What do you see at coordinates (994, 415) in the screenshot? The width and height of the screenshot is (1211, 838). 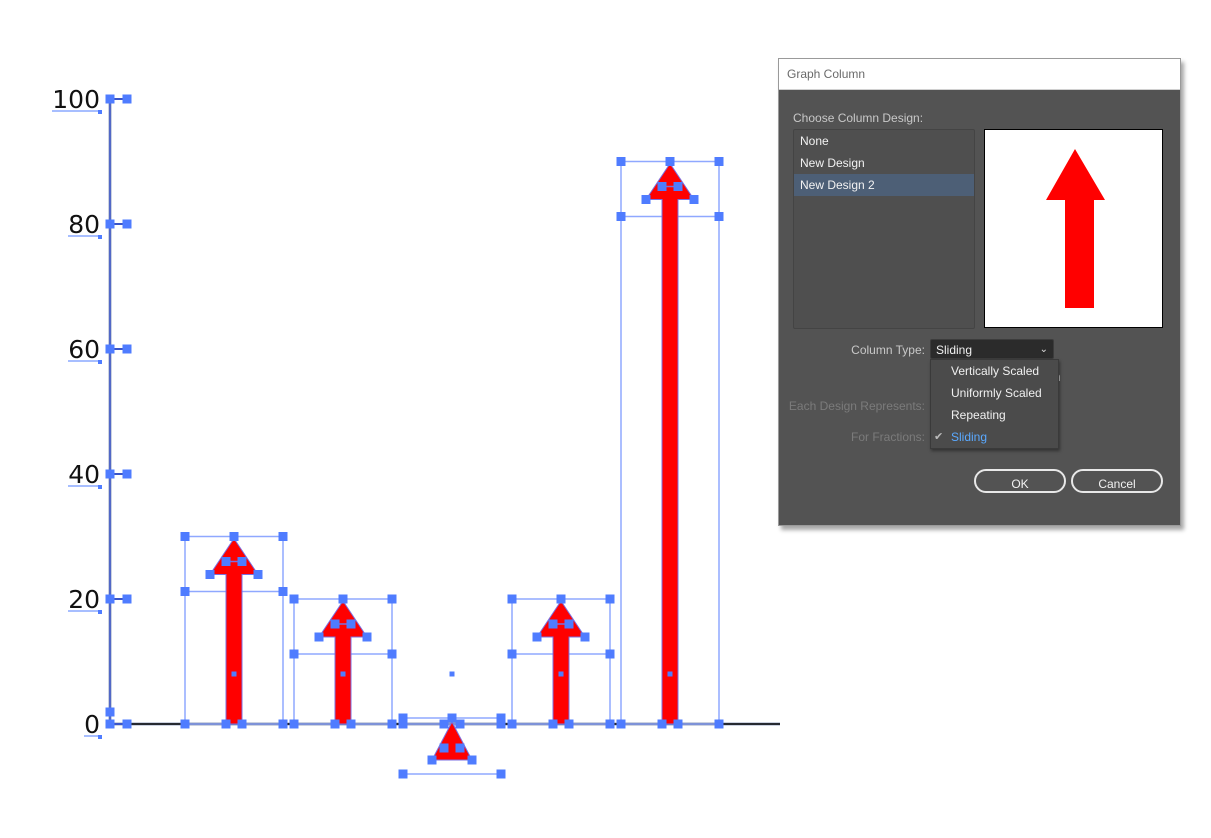 I see `option-repeating: Repeating` at bounding box center [994, 415].